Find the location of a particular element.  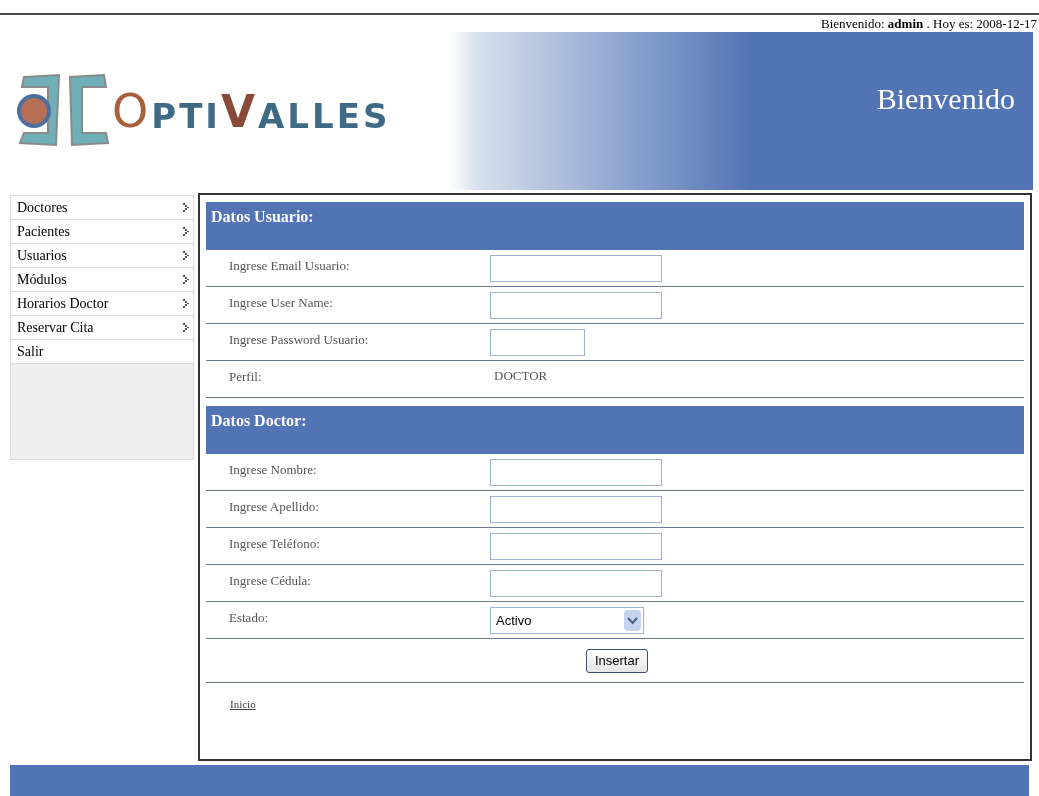

field-label: Ingrese Apellido: is located at coordinates (274, 507).